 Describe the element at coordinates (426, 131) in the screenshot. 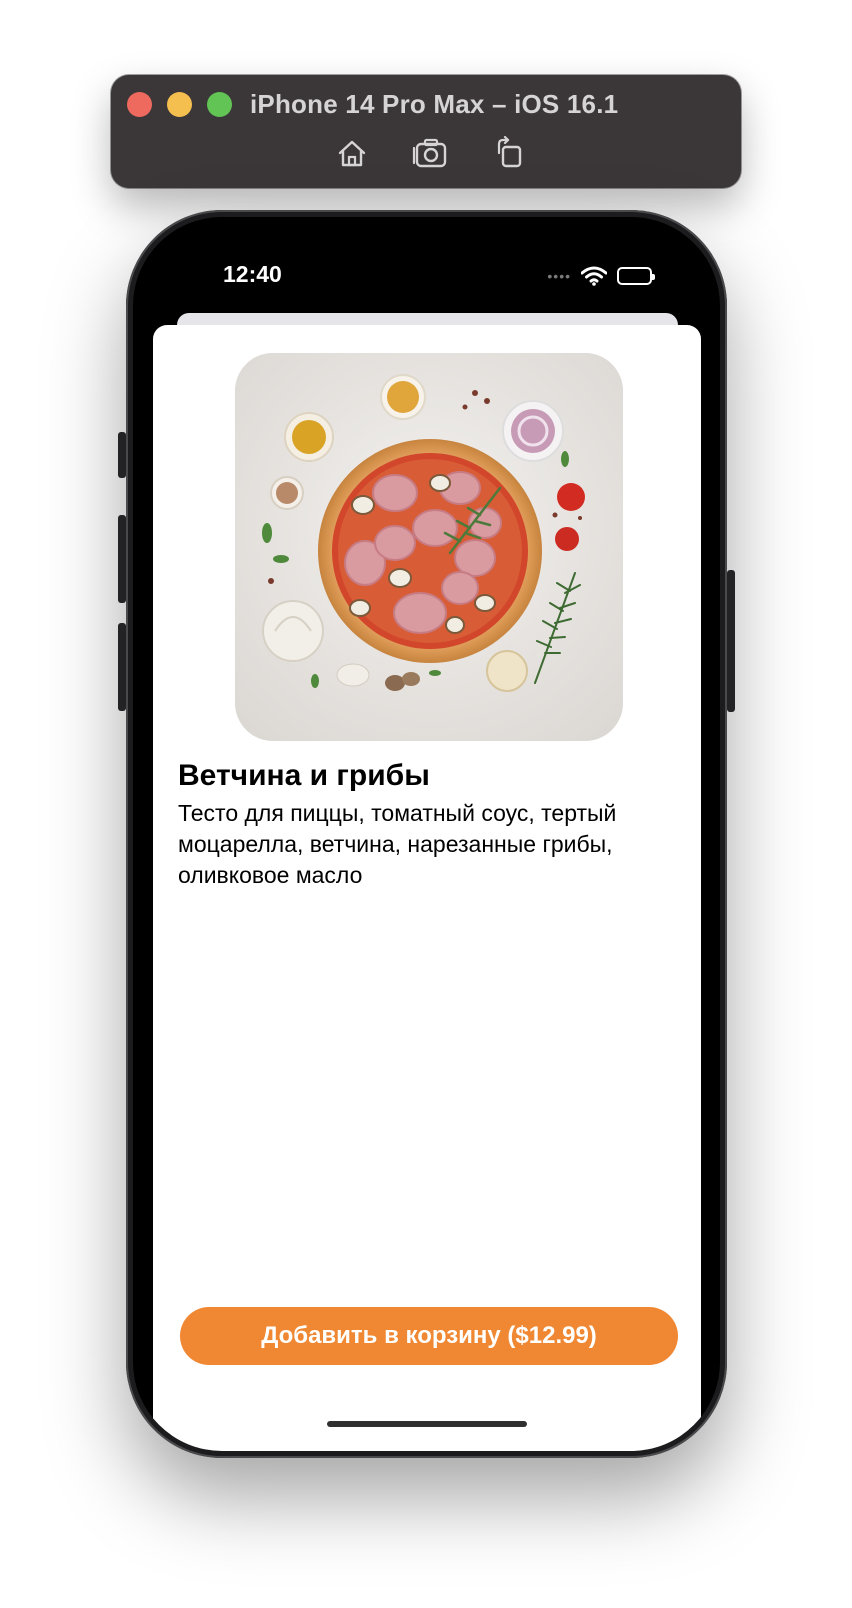

I see `simulator-title-bar: iPhone 14 Pro Max – iOS 16.1` at that location.